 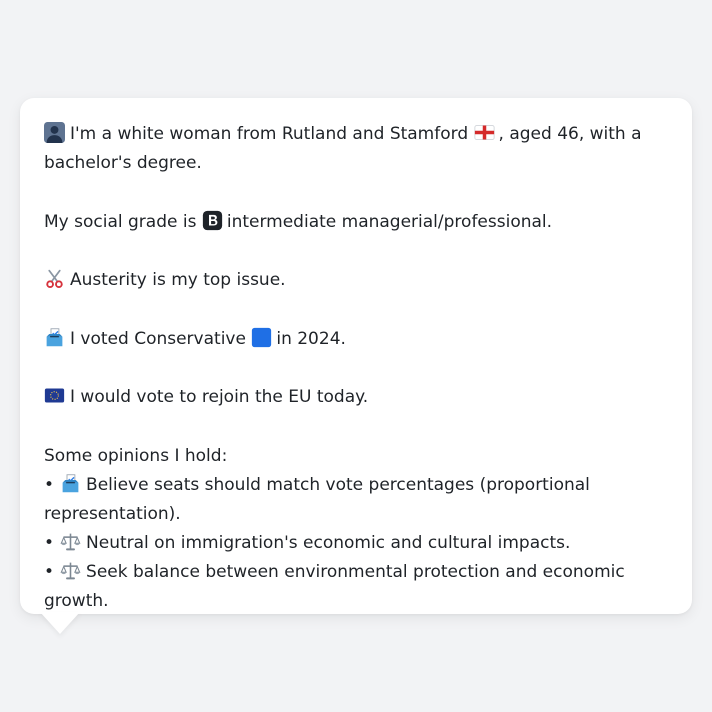 What do you see at coordinates (120, 221) in the screenshot?
I see `grade-text-part1: My social grade is` at bounding box center [120, 221].